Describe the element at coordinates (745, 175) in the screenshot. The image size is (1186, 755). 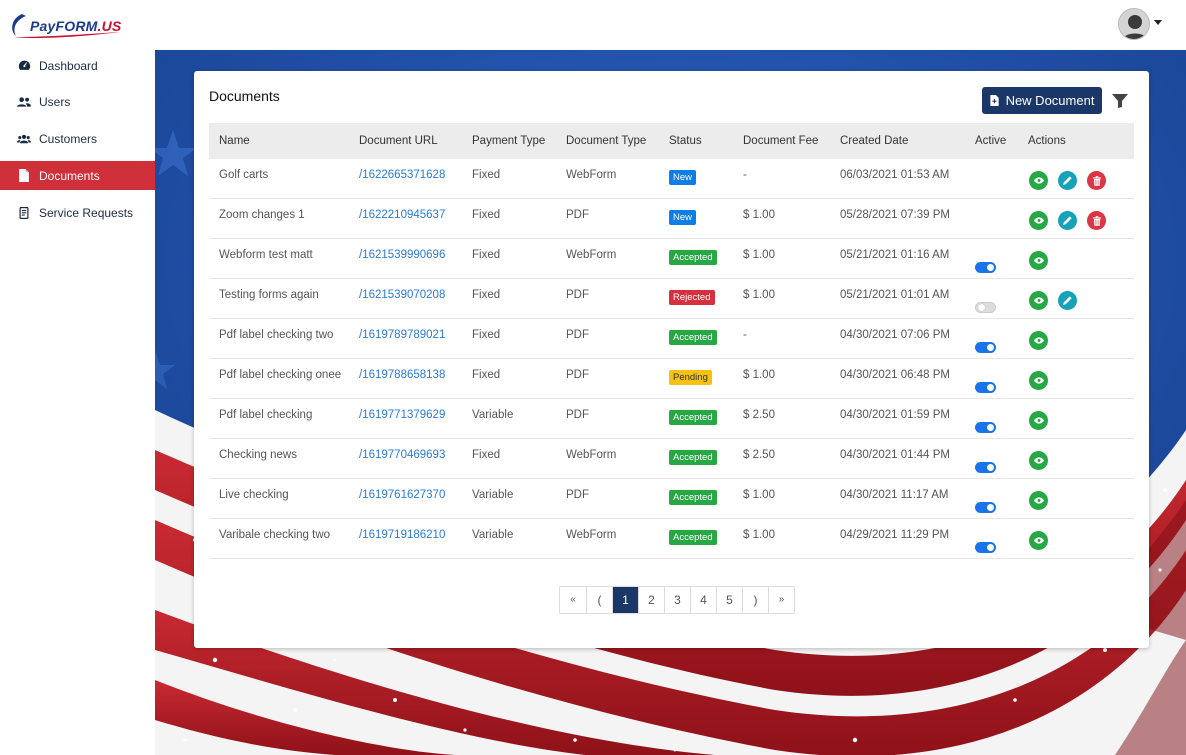
I see `document-fee: -` at that location.